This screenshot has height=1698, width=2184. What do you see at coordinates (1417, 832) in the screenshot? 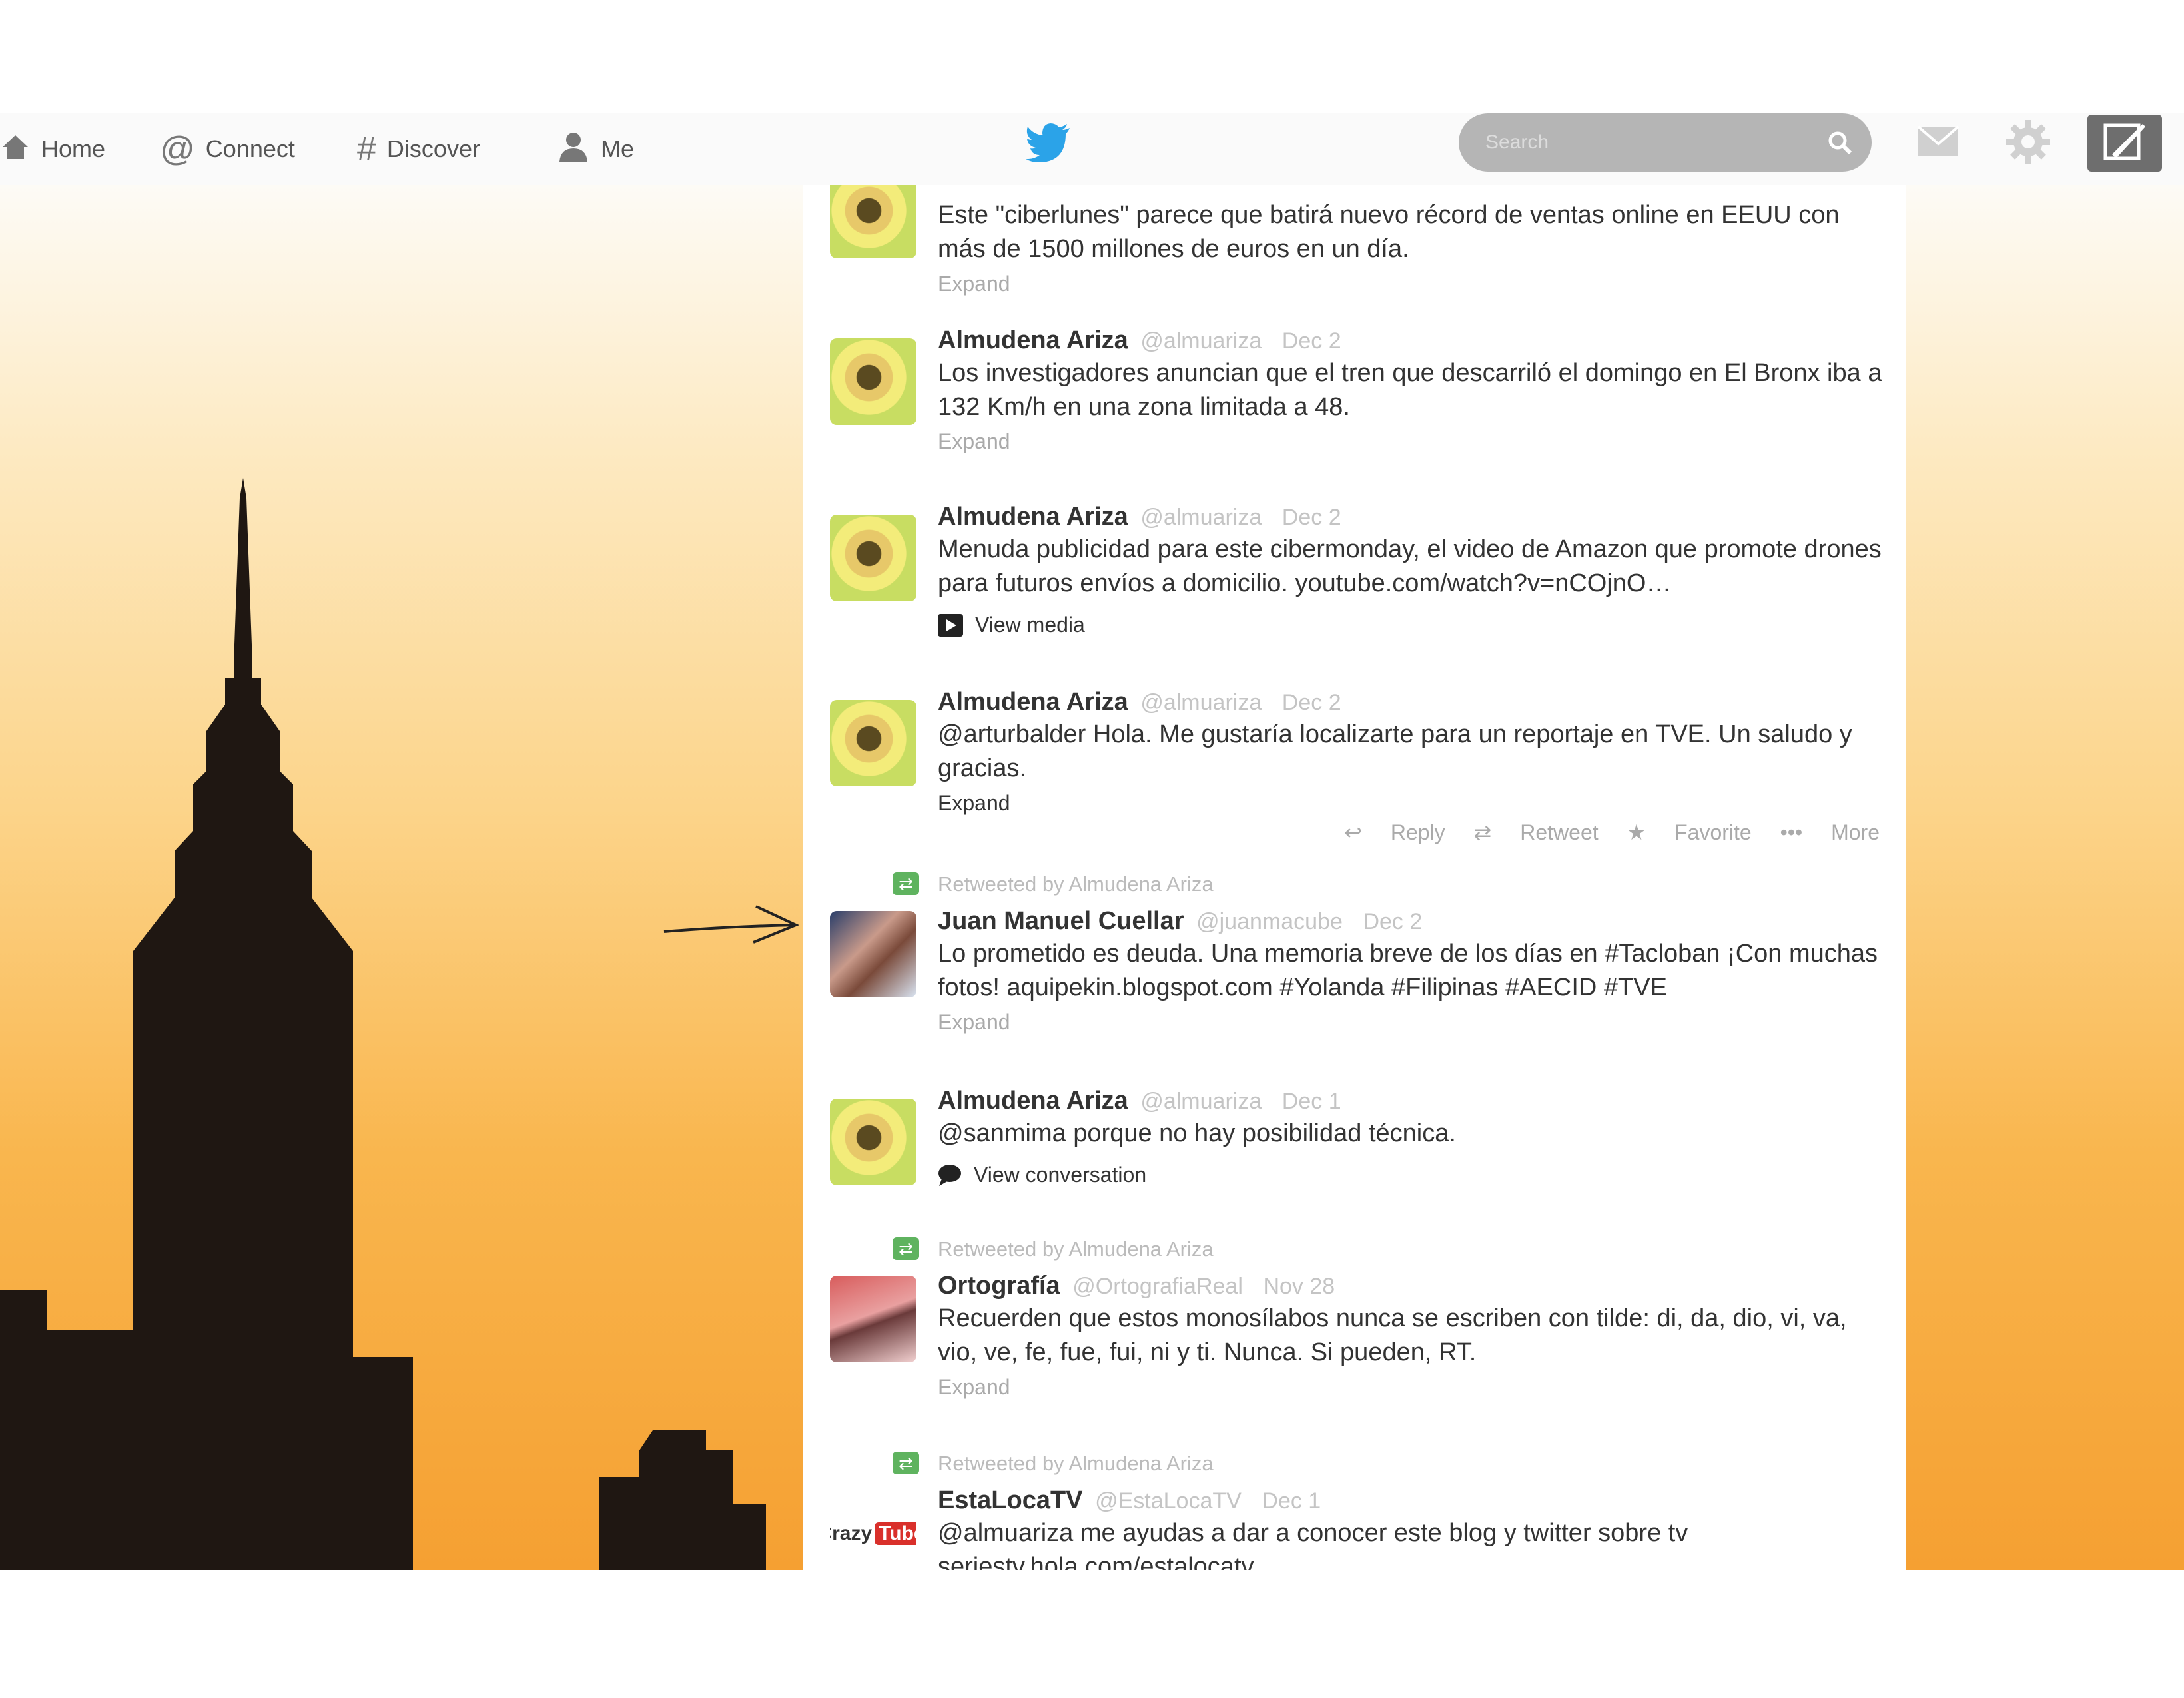
I see `reply-label: Reply` at bounding box center [1417, 832].